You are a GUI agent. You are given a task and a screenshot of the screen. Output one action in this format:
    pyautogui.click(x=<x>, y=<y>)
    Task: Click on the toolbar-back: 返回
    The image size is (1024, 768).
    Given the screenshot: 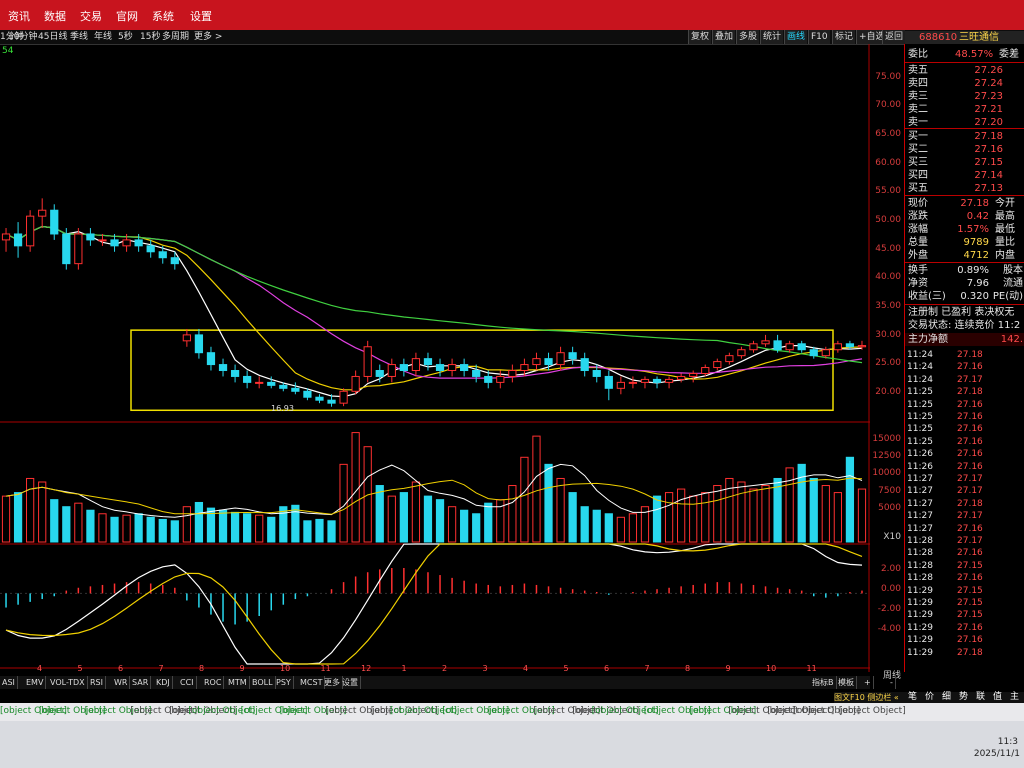 What is the action you would take?
    pyautogui.click(x=894, y=37)
    